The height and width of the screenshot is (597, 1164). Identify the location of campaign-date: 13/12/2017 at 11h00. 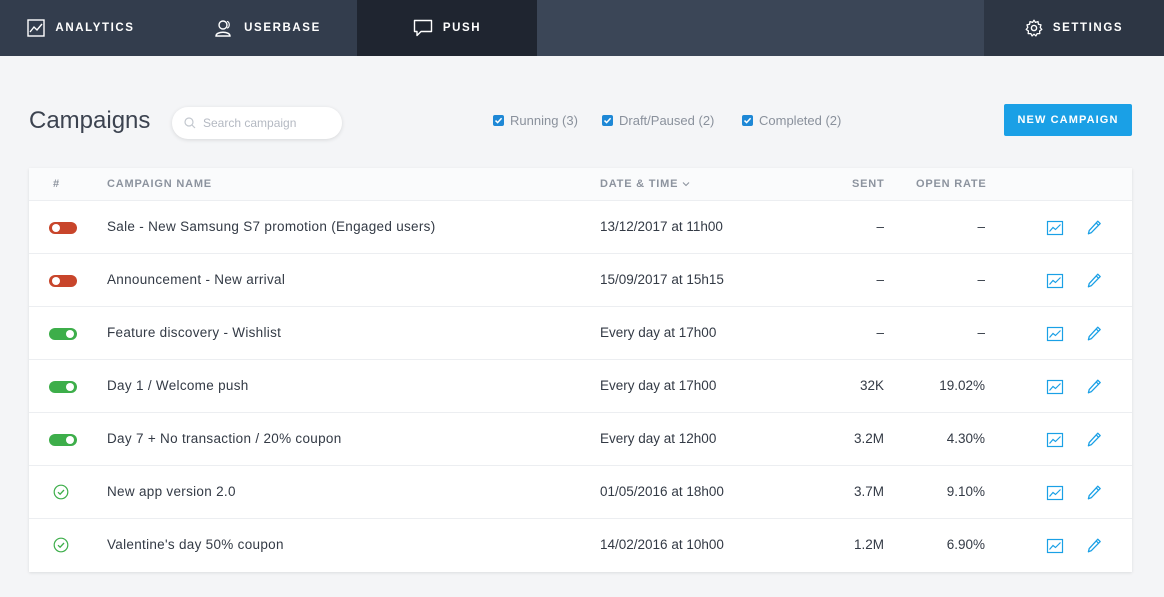
(661, 226).